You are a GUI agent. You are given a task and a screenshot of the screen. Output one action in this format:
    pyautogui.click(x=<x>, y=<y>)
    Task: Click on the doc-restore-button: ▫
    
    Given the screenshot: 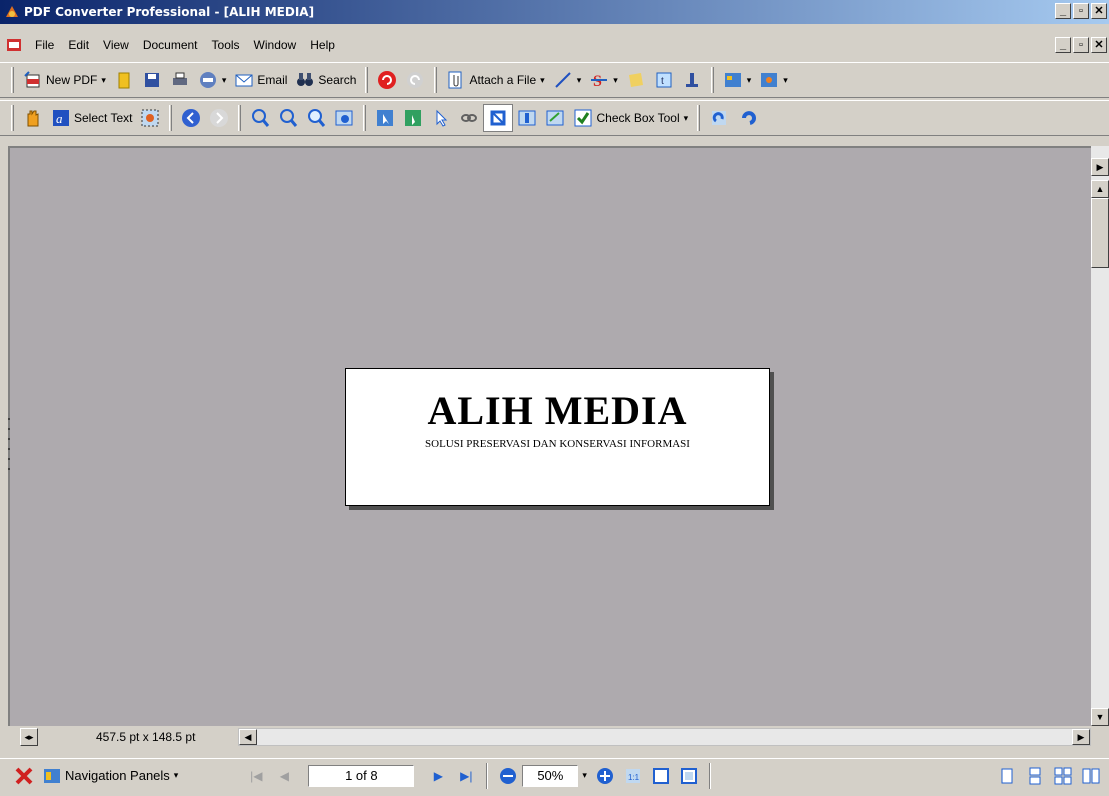 What is the action you would take?
    pyautogui.click(x=1081, y=45)
    